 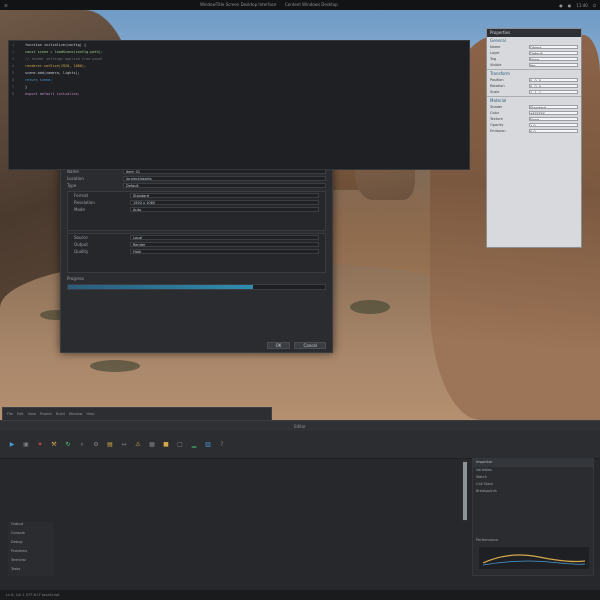 What do you see at coordinates (239, 58) in the screenshot?
I see `code-line: 3 // render settings applied from panel` at bounding box center [239, 58].